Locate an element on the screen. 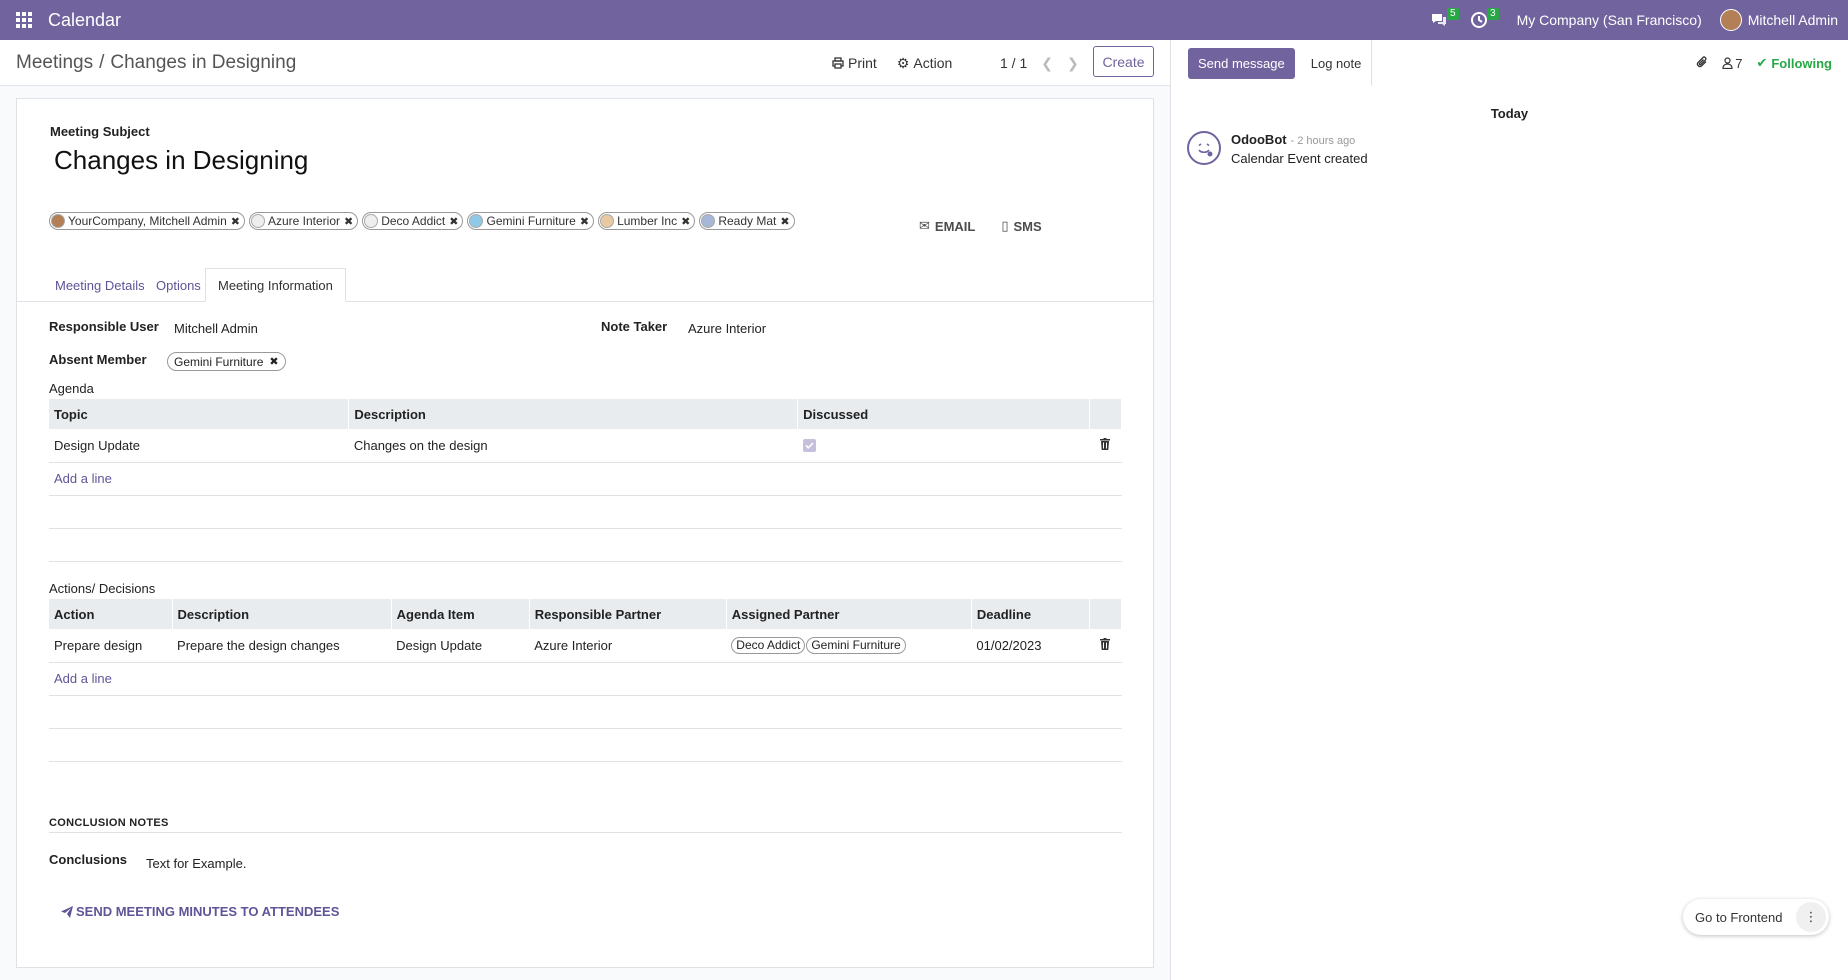 This screenshot has width=1848, height=980. create-button: Create is located at coordinates (1123, 61).